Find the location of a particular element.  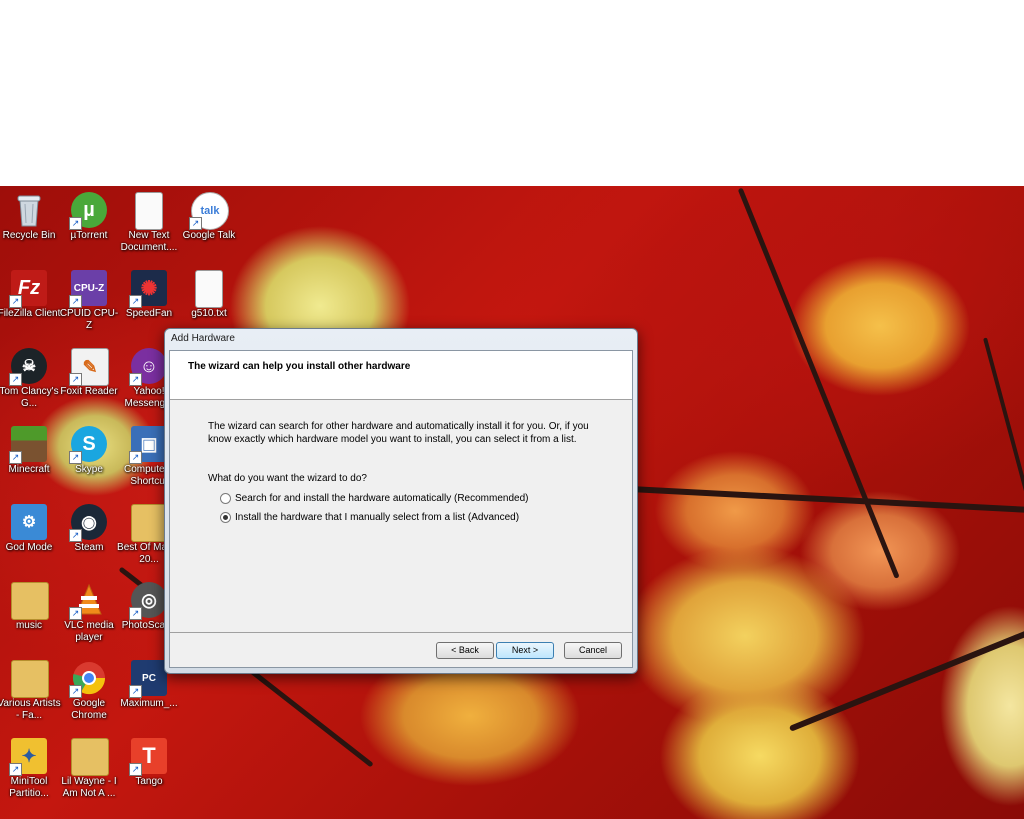

icon-label: FileZilla Client is located at coordinates (30, 313).